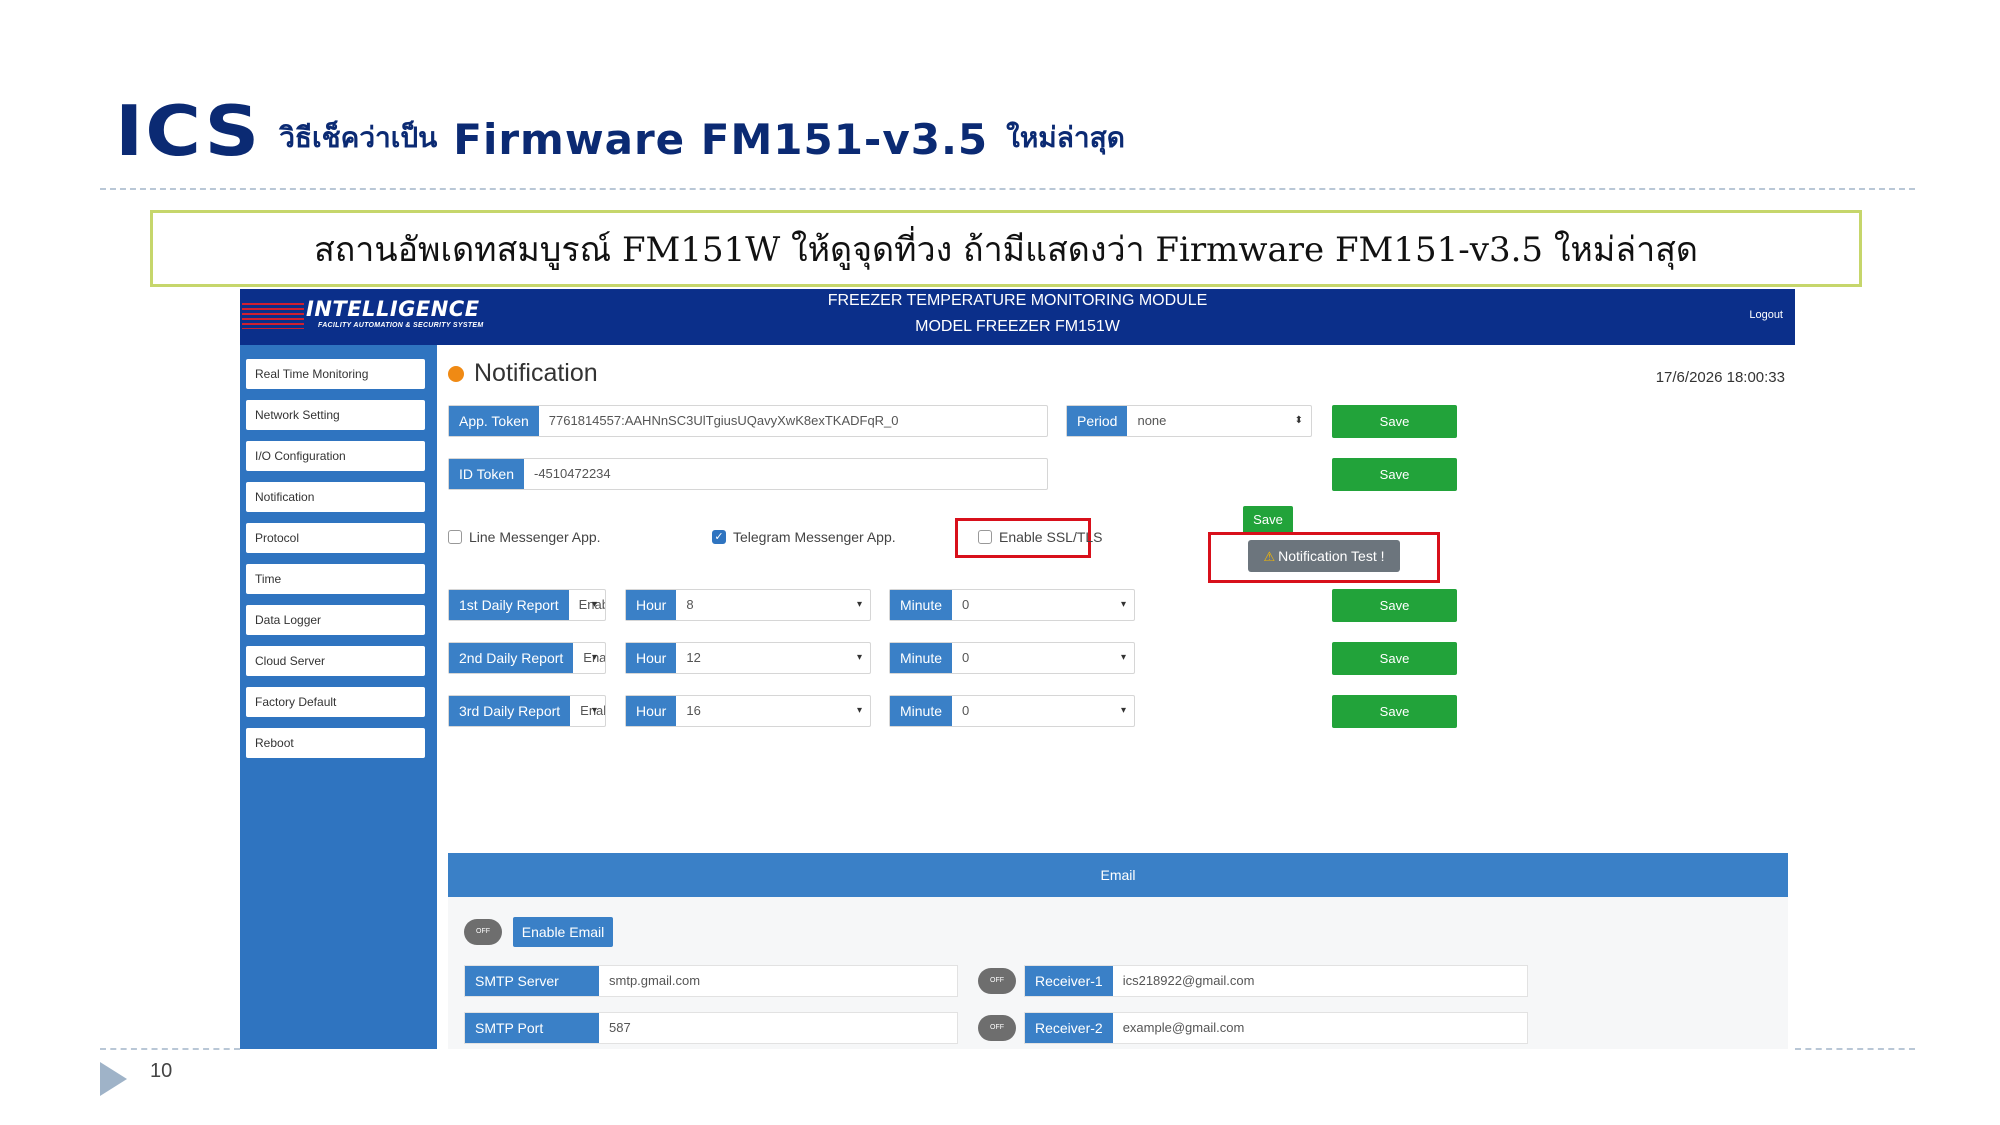 Image resolution: width=2000 pixels, height=1125 pixels. I want to click on id-token-group: ID Token -4510472234, so click(748, 474).